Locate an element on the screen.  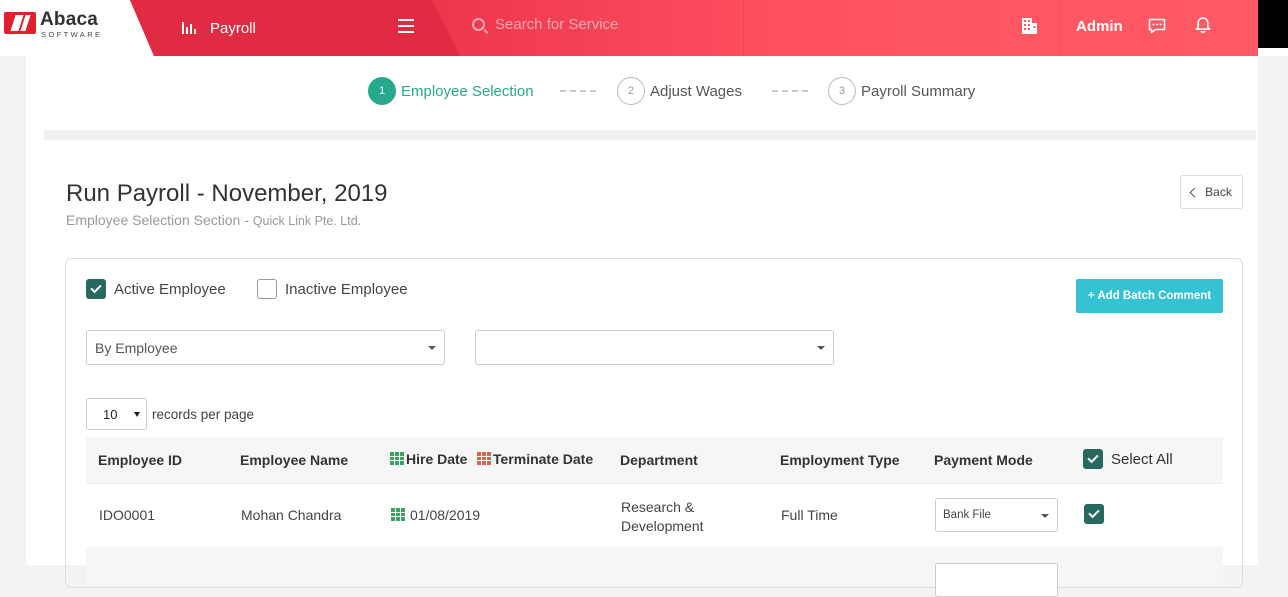
step-number: 1 is located at coordinates (382, 91).